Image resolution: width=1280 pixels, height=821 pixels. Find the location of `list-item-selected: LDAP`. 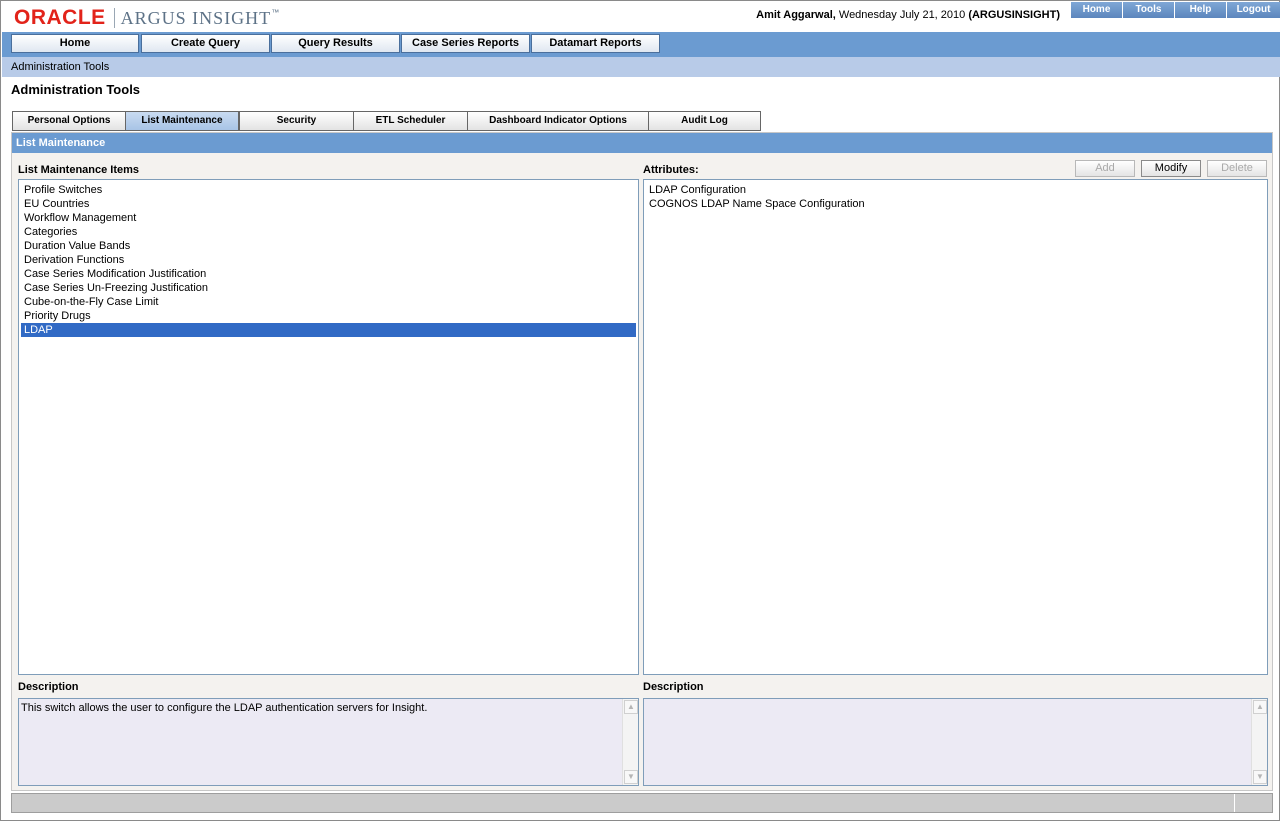

list-item-selected: LDAP is located at coordinates (328, 330).